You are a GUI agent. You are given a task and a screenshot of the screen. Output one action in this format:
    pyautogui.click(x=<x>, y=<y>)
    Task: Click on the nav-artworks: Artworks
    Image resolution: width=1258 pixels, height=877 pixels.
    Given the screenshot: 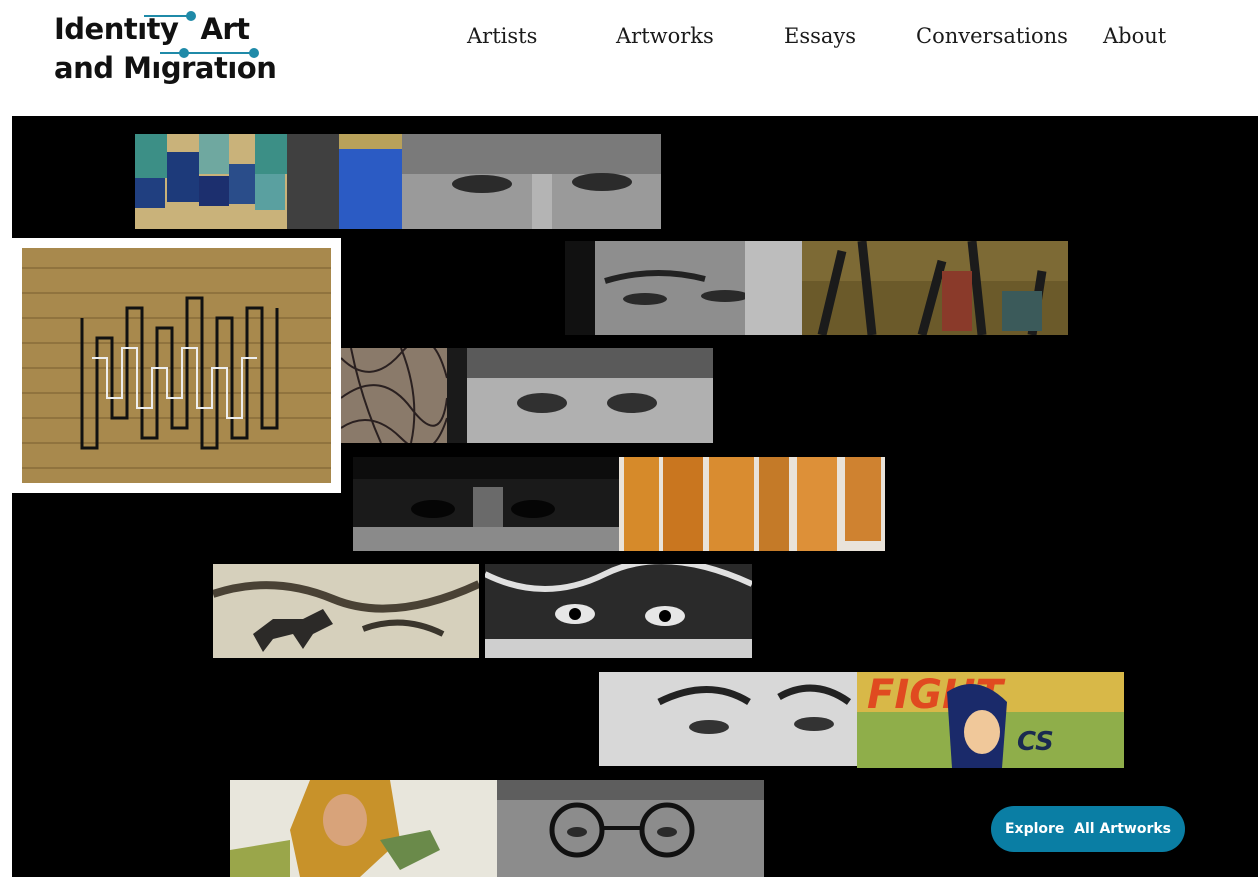 What is the action you would take?
    pyautogui.click(x=665, y=36)
    